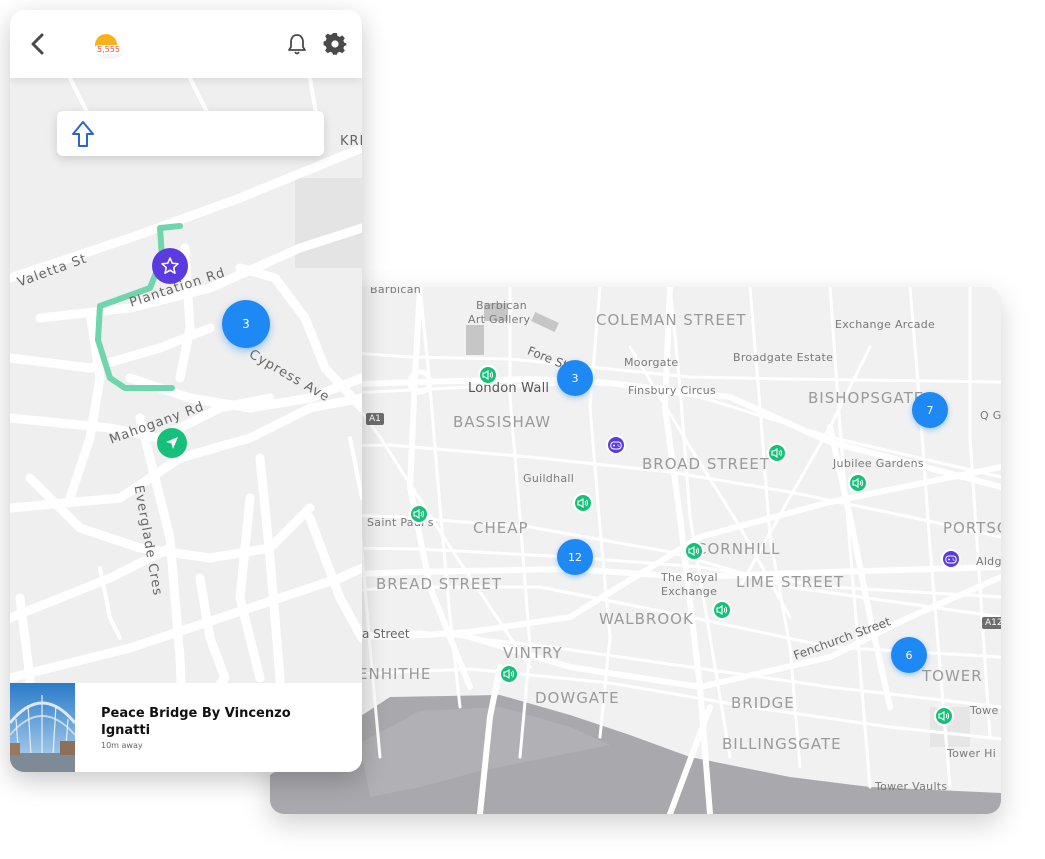 This screenshot has width=1045, height=859. What do you see at coordinates (122, 745) in the screenshot?
I see `place-distance: 10m away` at bounding box center [122, 745].